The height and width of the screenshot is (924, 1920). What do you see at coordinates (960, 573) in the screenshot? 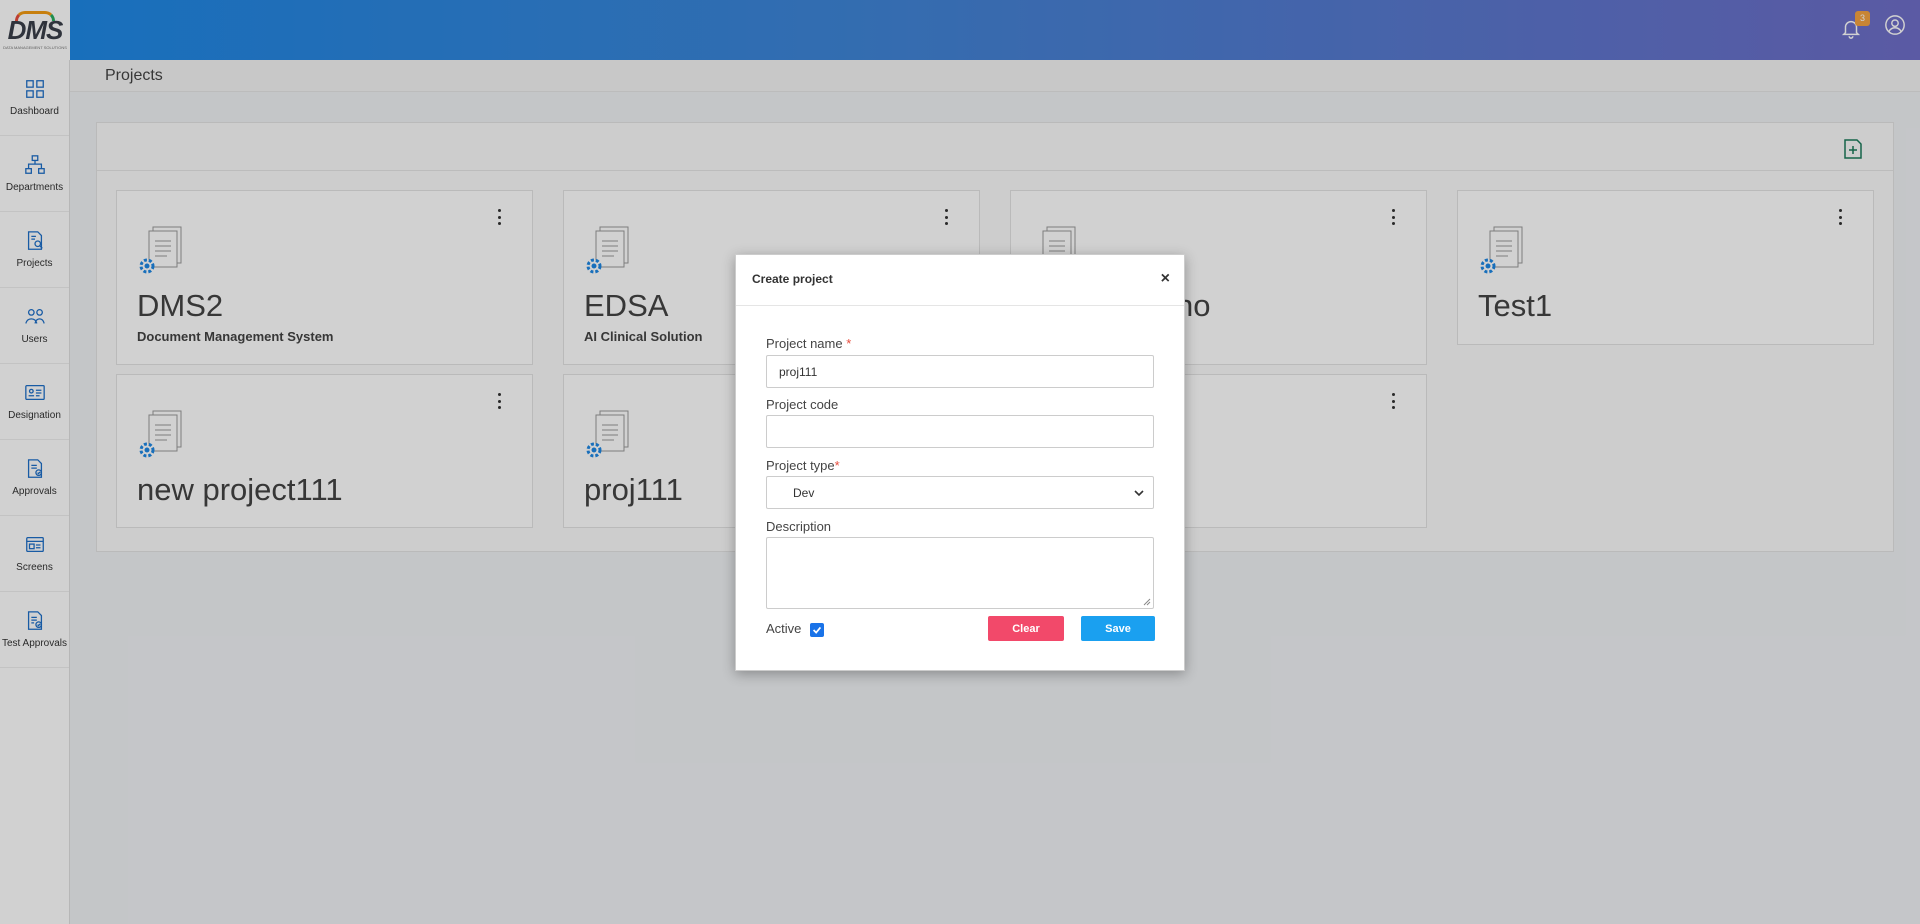
I see `description-textarea` at bounding box center [960, 573].